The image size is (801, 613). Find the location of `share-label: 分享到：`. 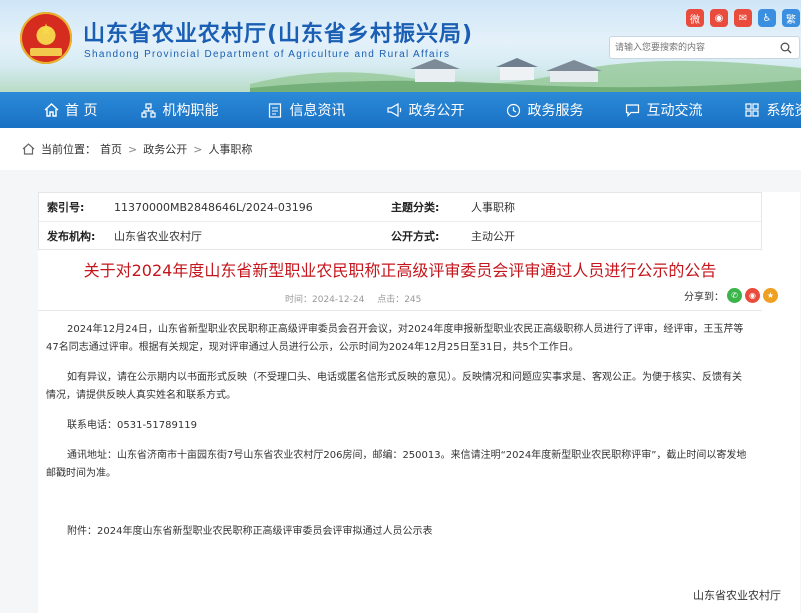

share-label: 分享到： is located at coordinates (704, 297).